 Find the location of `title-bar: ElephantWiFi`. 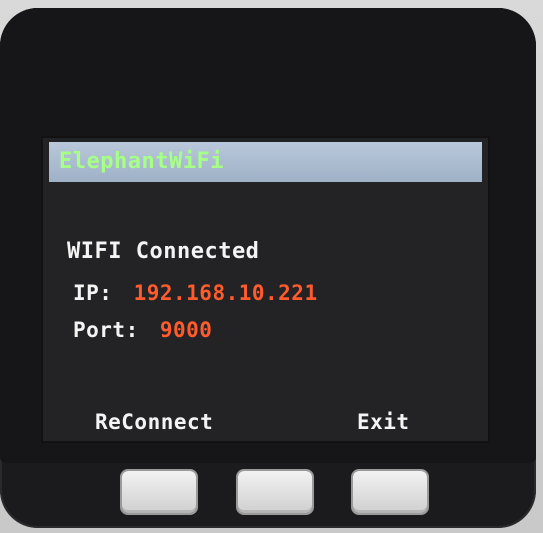

title-bar: ElephantWiFi is located at coordinates (265, 162).